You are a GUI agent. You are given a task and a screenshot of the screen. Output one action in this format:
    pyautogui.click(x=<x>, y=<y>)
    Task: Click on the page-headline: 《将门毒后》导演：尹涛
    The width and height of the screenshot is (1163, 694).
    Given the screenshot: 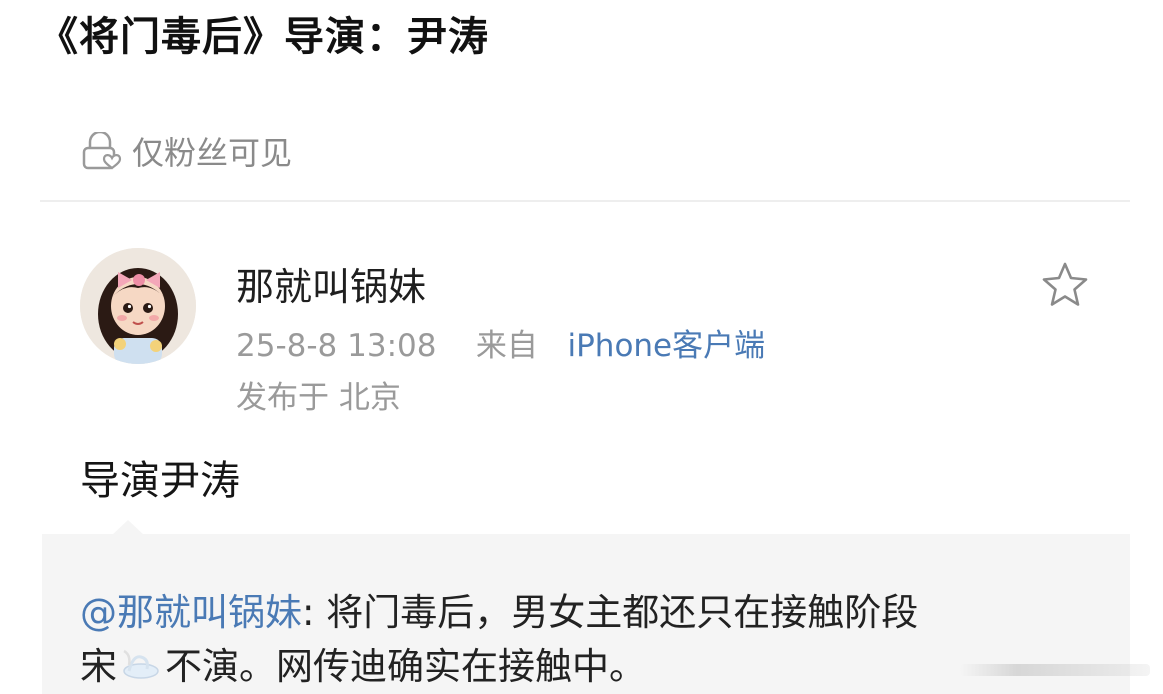 What is the action you would take?
    pyautogui.click(x=263, y=37)
    